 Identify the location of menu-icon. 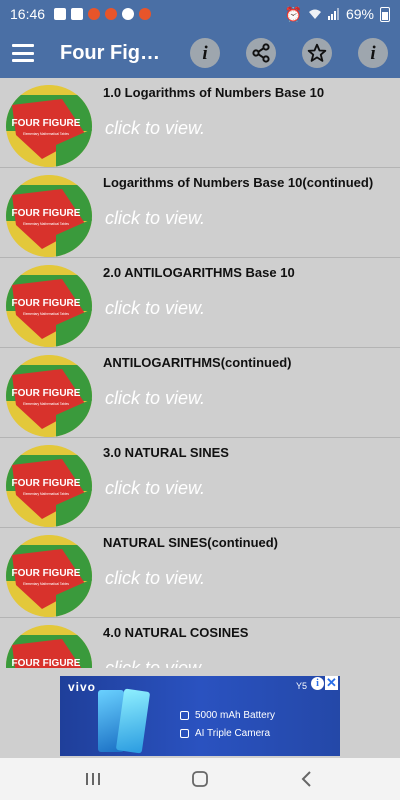
(23, 53).